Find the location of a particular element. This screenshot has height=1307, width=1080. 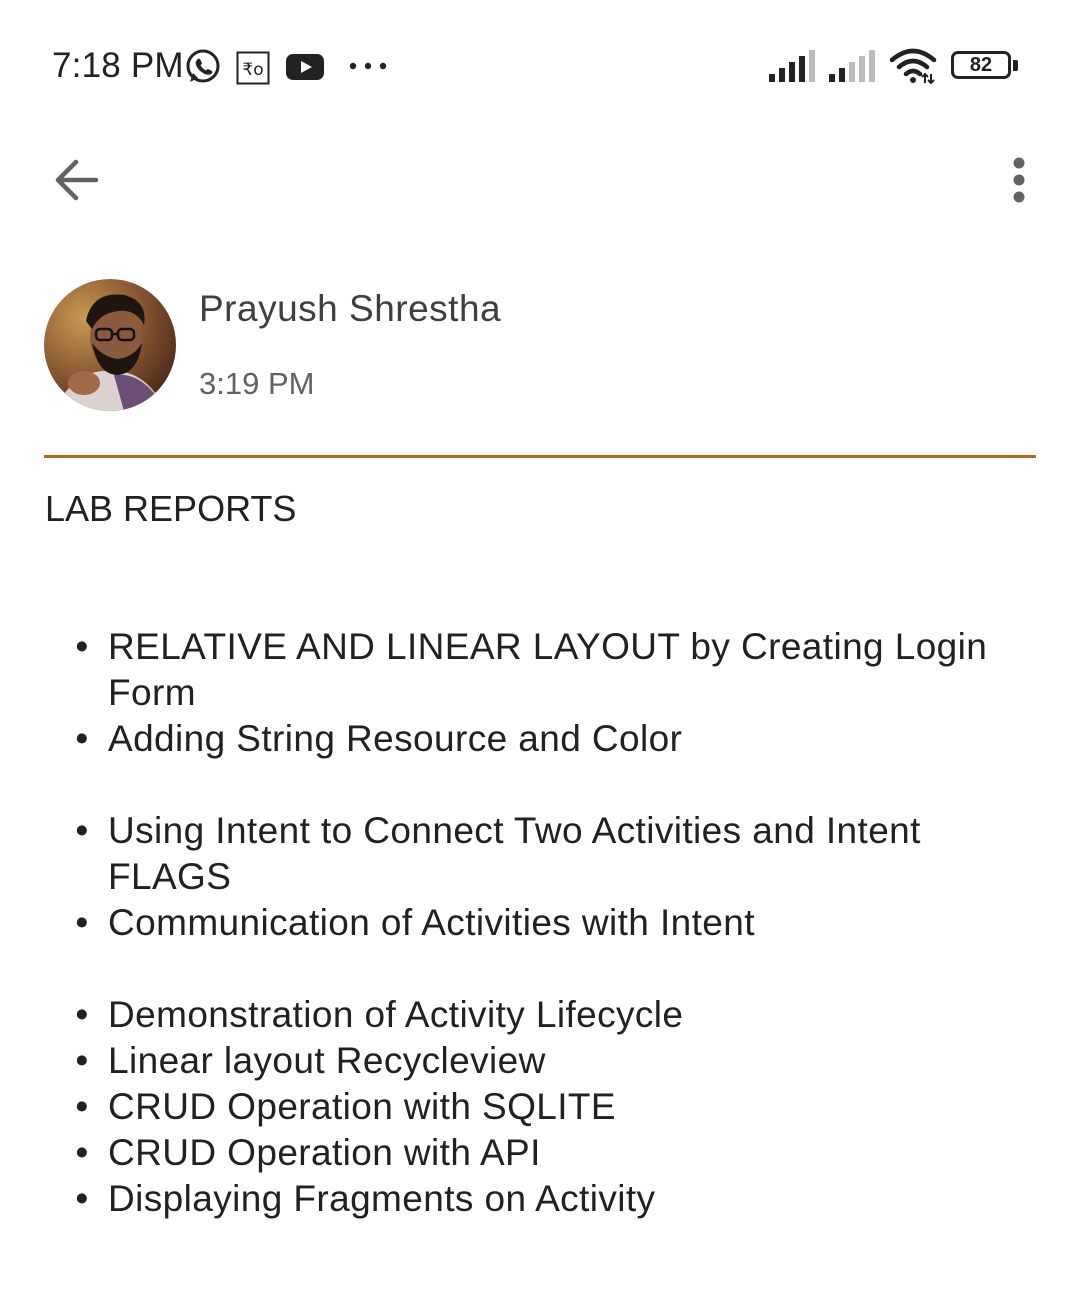

header-divider is located at coordinates (540, 456).